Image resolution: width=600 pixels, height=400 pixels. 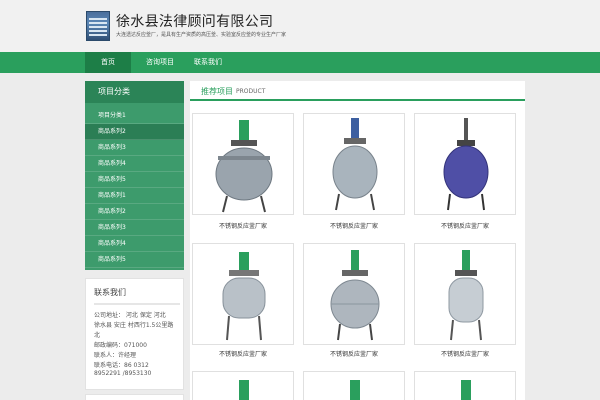 I want to click on company-name: 徐水县法律顾问有限公司, so click(x=195, y=22).